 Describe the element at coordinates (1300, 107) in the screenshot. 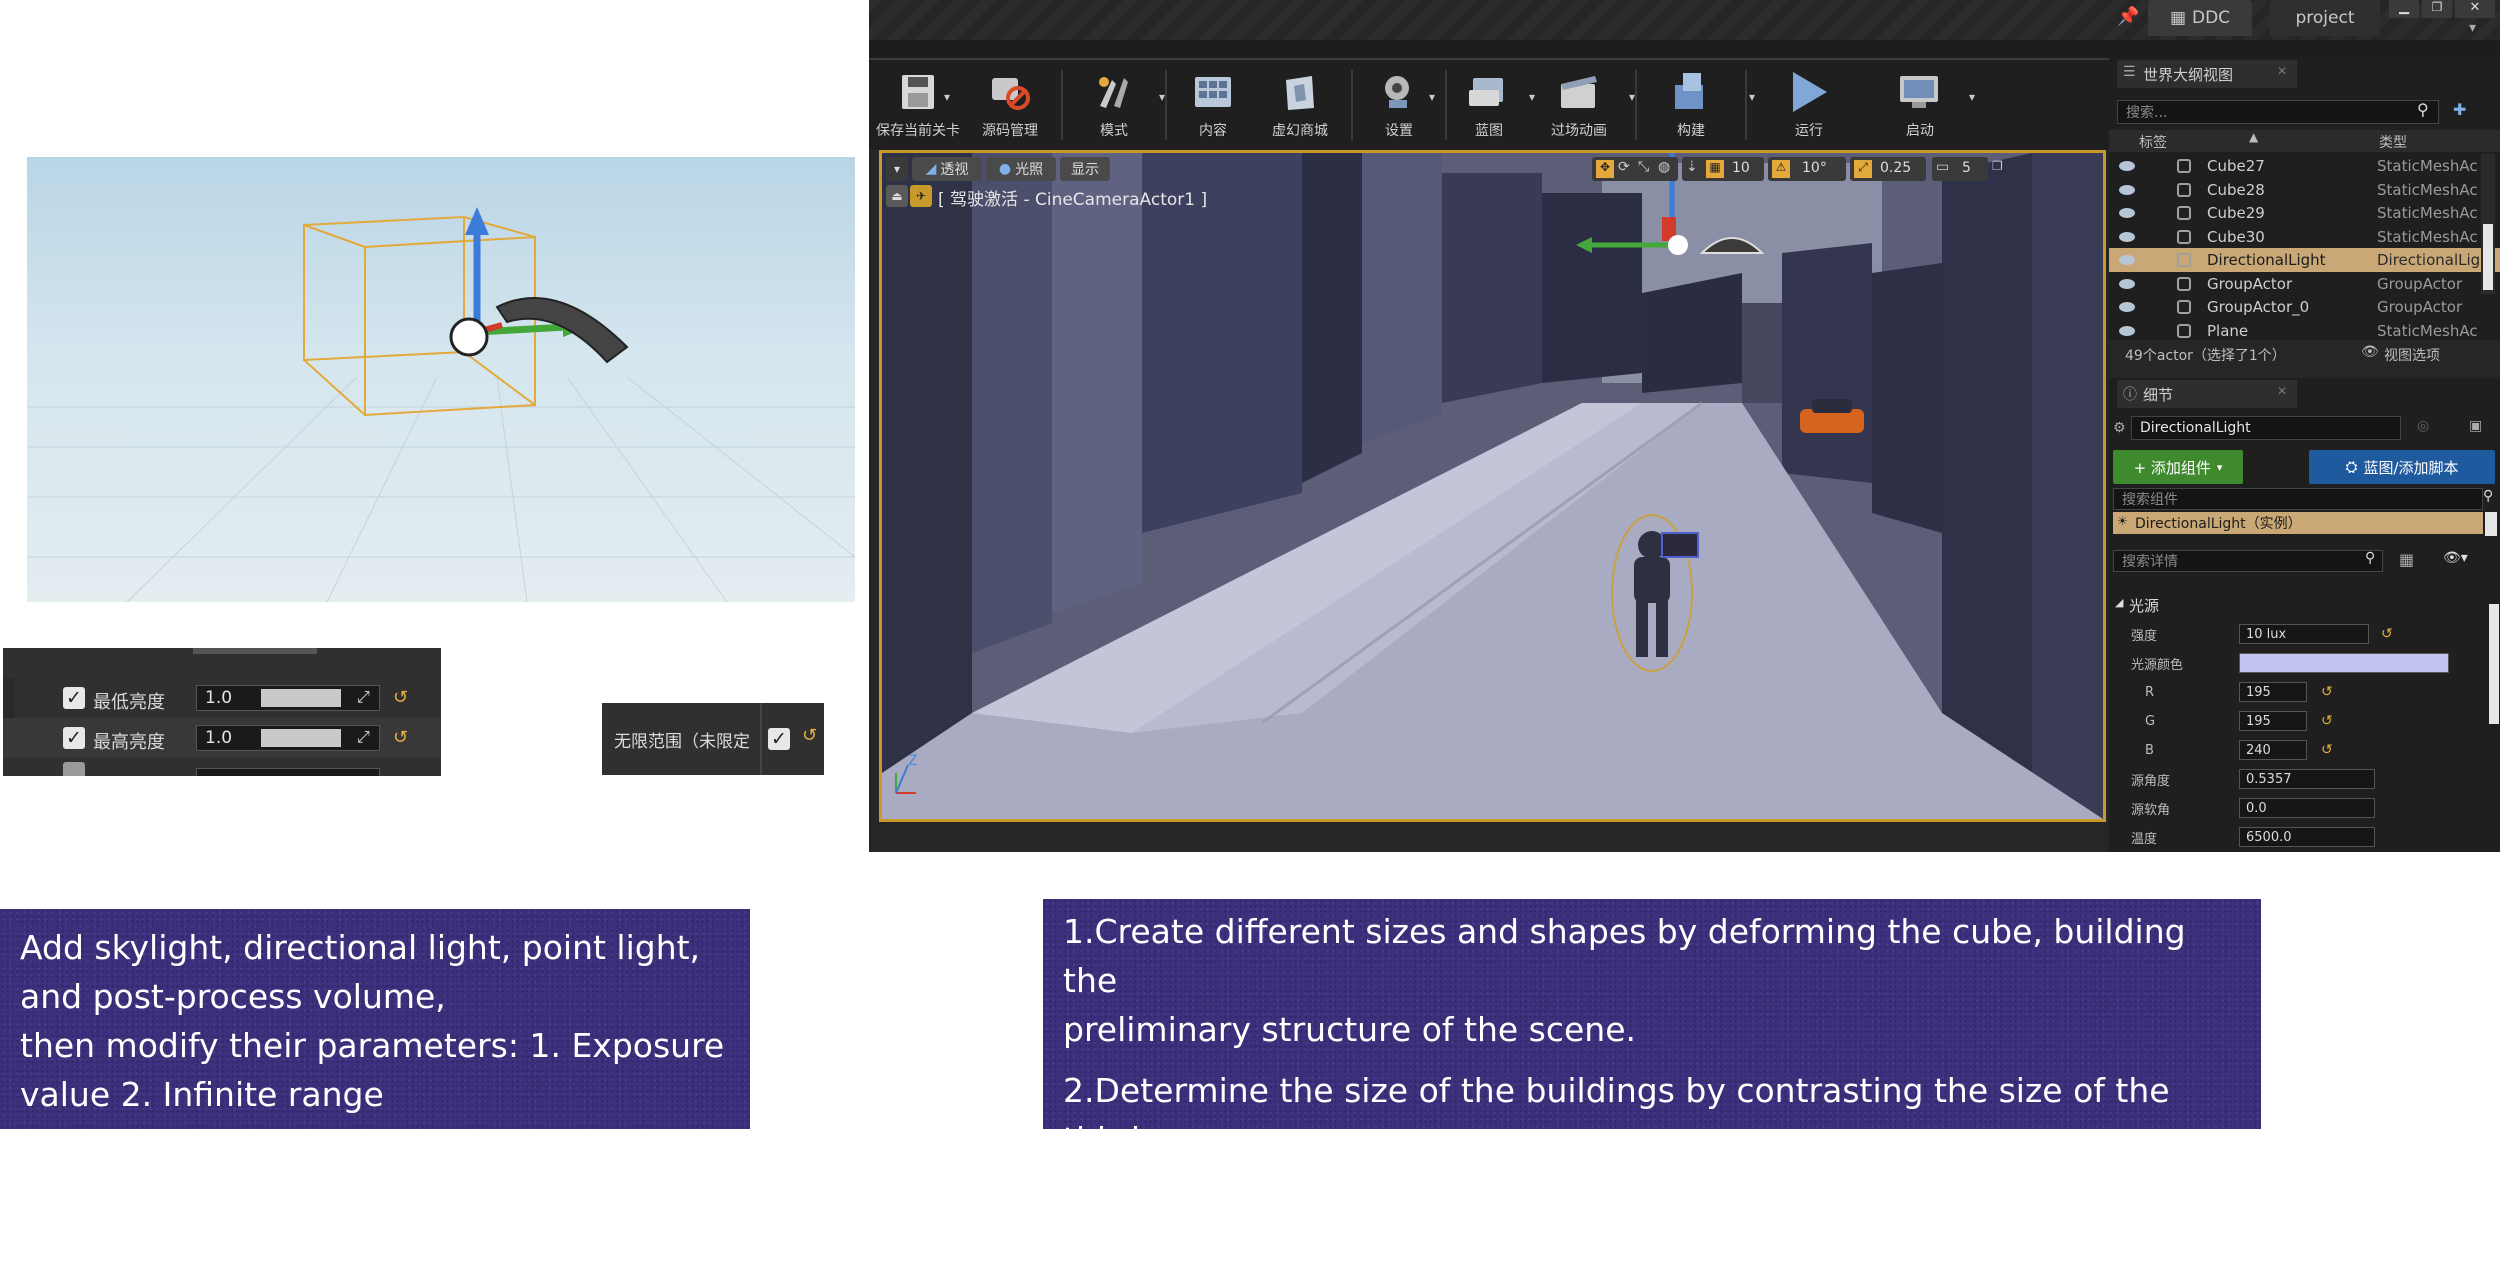

I see `marketplace-button: 虚幻商城` at that location.